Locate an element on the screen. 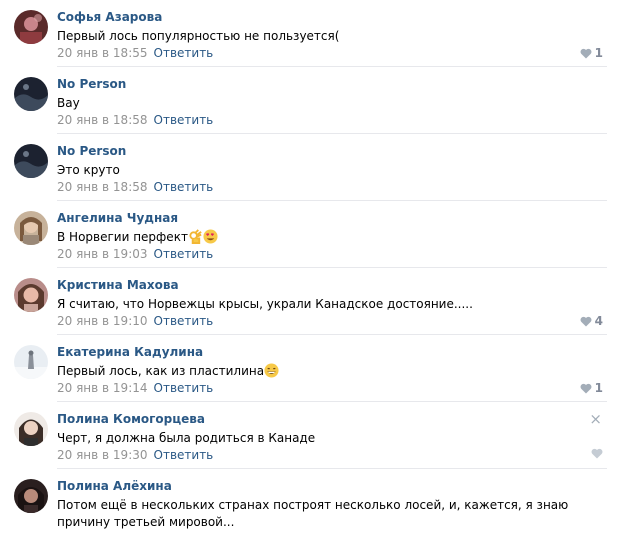  comment-text: Первый лось популярностью не пользуется( is located at coordinates (198, 36).